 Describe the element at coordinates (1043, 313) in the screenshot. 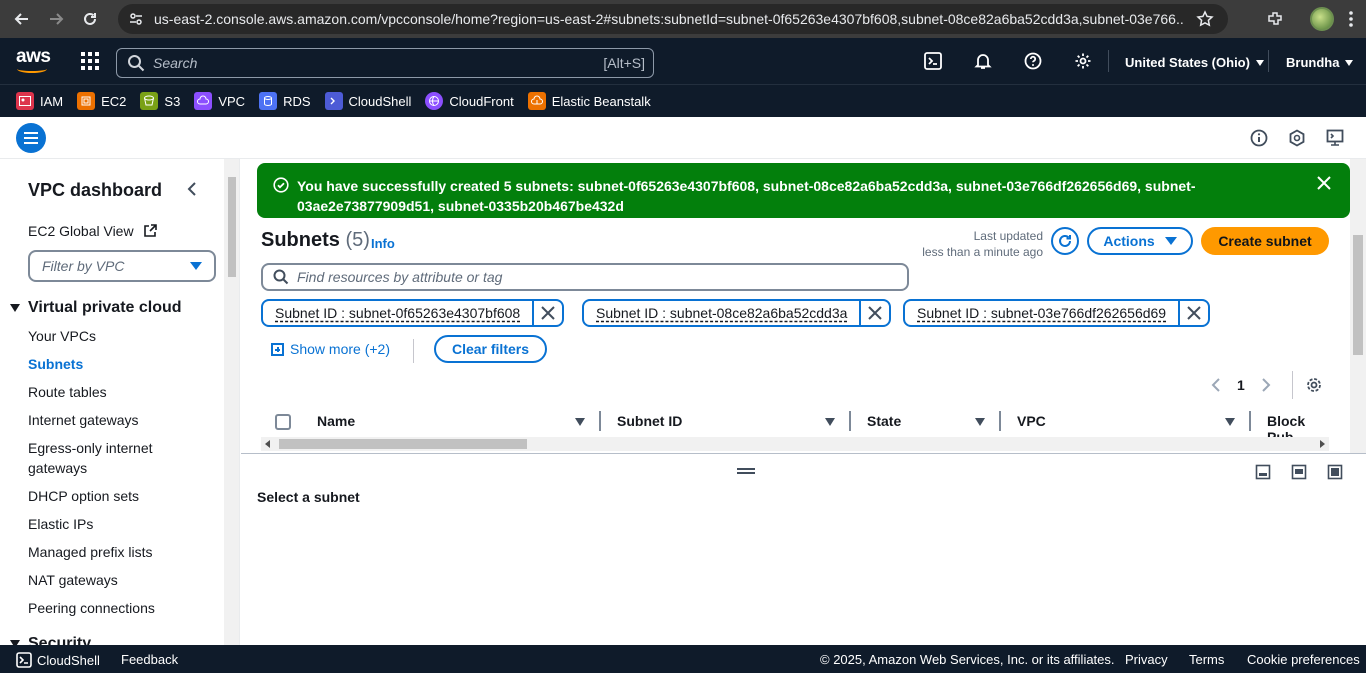

I see `filter-token-label: Subnet ID : subnet-03e766df262656d69` at that location.